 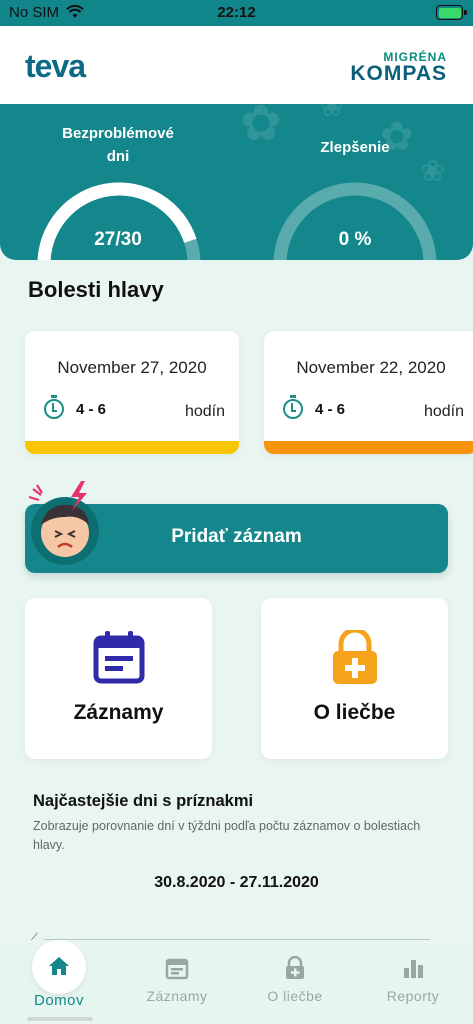 I want to click on treatment-tile: O liečbe, so click(x=354, y=678).